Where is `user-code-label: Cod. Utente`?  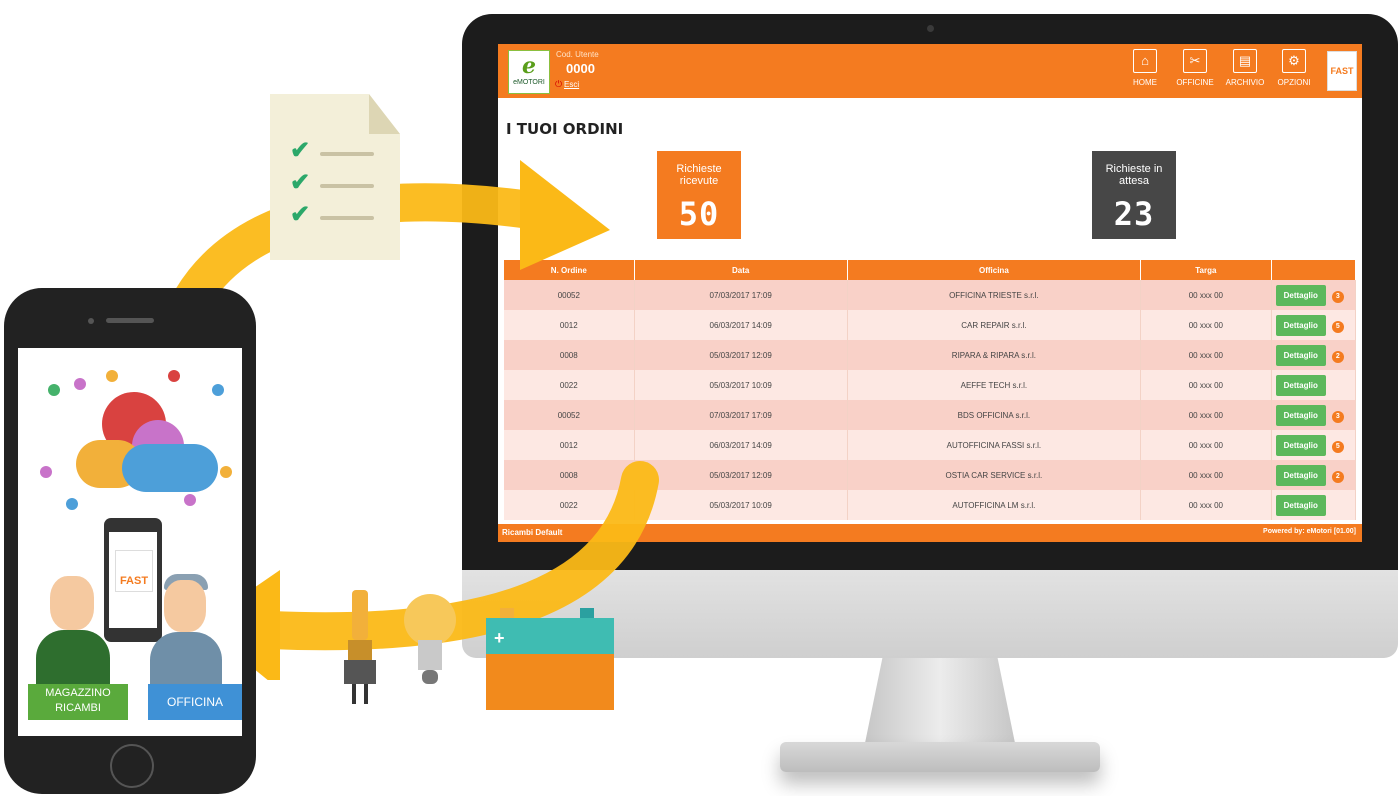 user-code-label: Cod. Utente is located at coordinates (577, 54).